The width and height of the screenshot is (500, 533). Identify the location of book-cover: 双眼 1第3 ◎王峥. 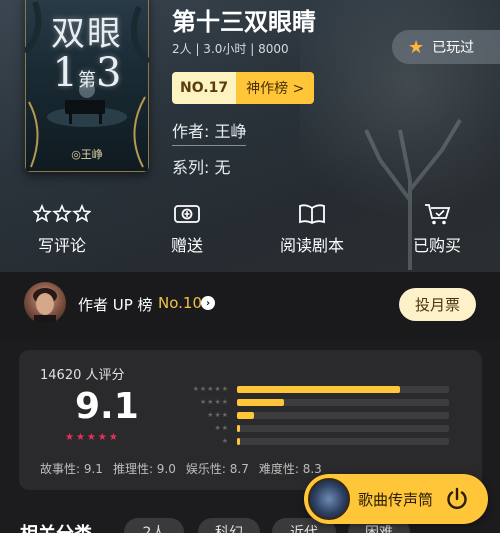
(87, 86).